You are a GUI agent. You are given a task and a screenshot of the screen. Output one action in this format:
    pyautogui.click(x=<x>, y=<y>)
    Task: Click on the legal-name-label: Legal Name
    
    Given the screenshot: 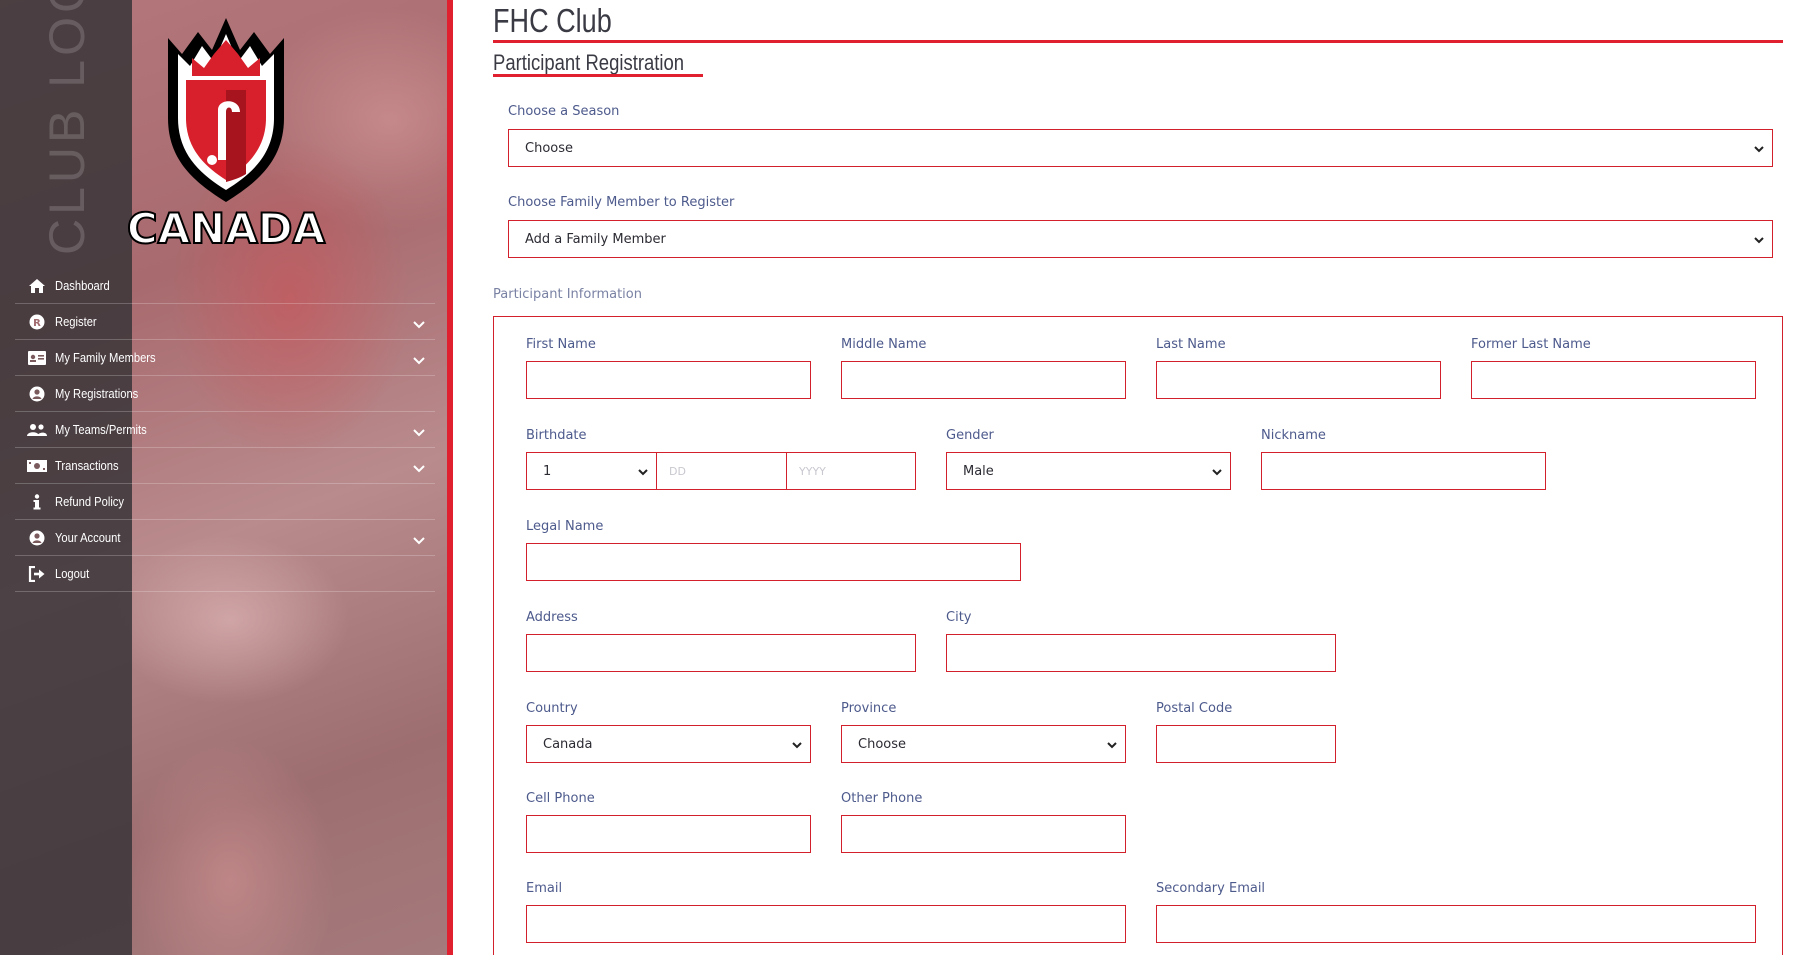 What is the action you would take?
    pyautogui.click(x=565, y=526)
    